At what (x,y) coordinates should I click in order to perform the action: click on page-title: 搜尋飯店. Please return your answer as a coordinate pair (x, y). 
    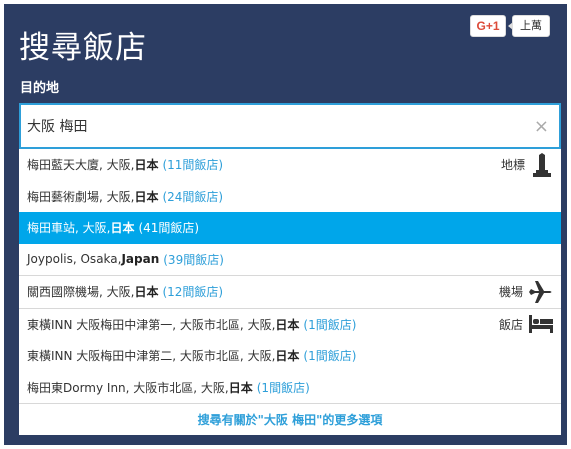
    Looking at the image, I should click on (83, 48).